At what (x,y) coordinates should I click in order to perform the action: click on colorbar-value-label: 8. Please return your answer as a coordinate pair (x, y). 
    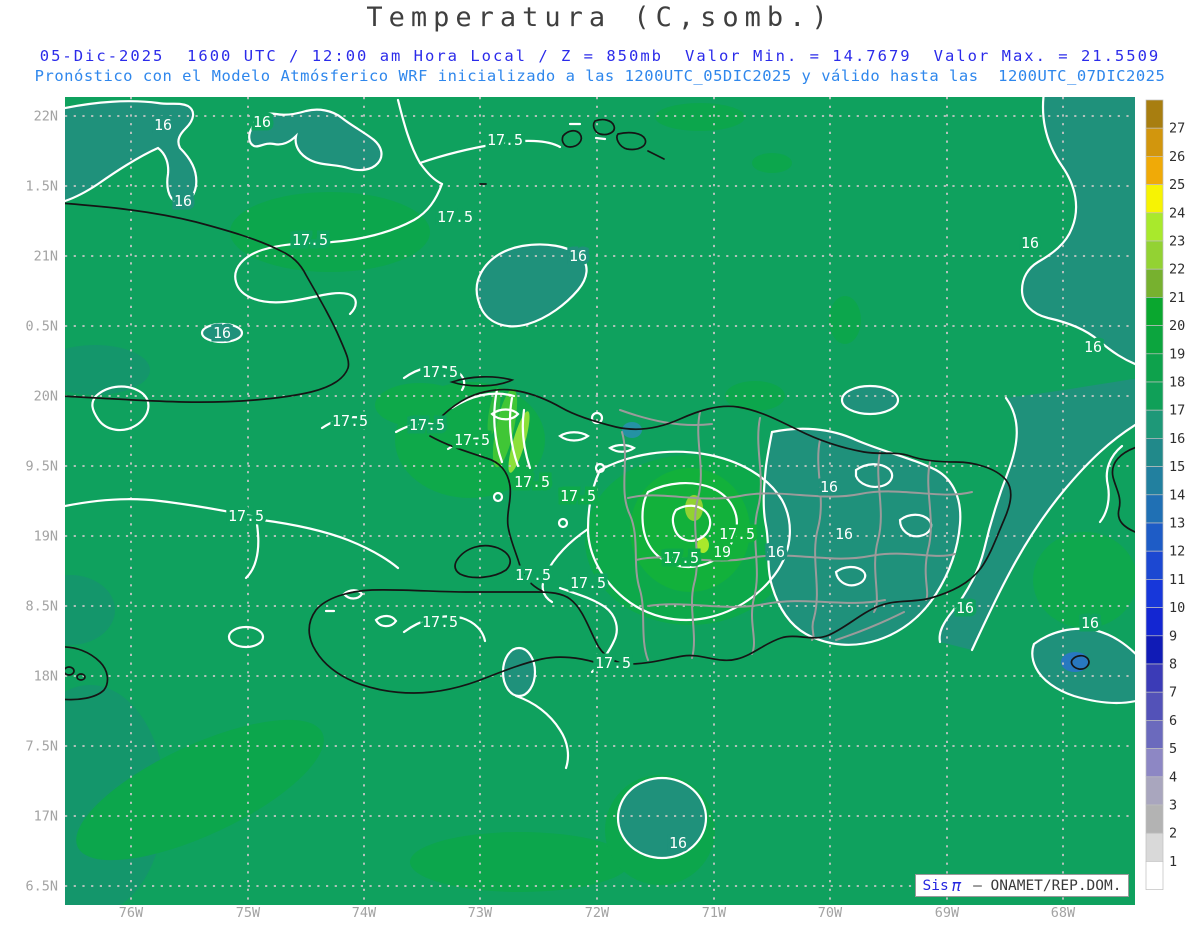
    Looking at the image, I should click on (1173, 665).